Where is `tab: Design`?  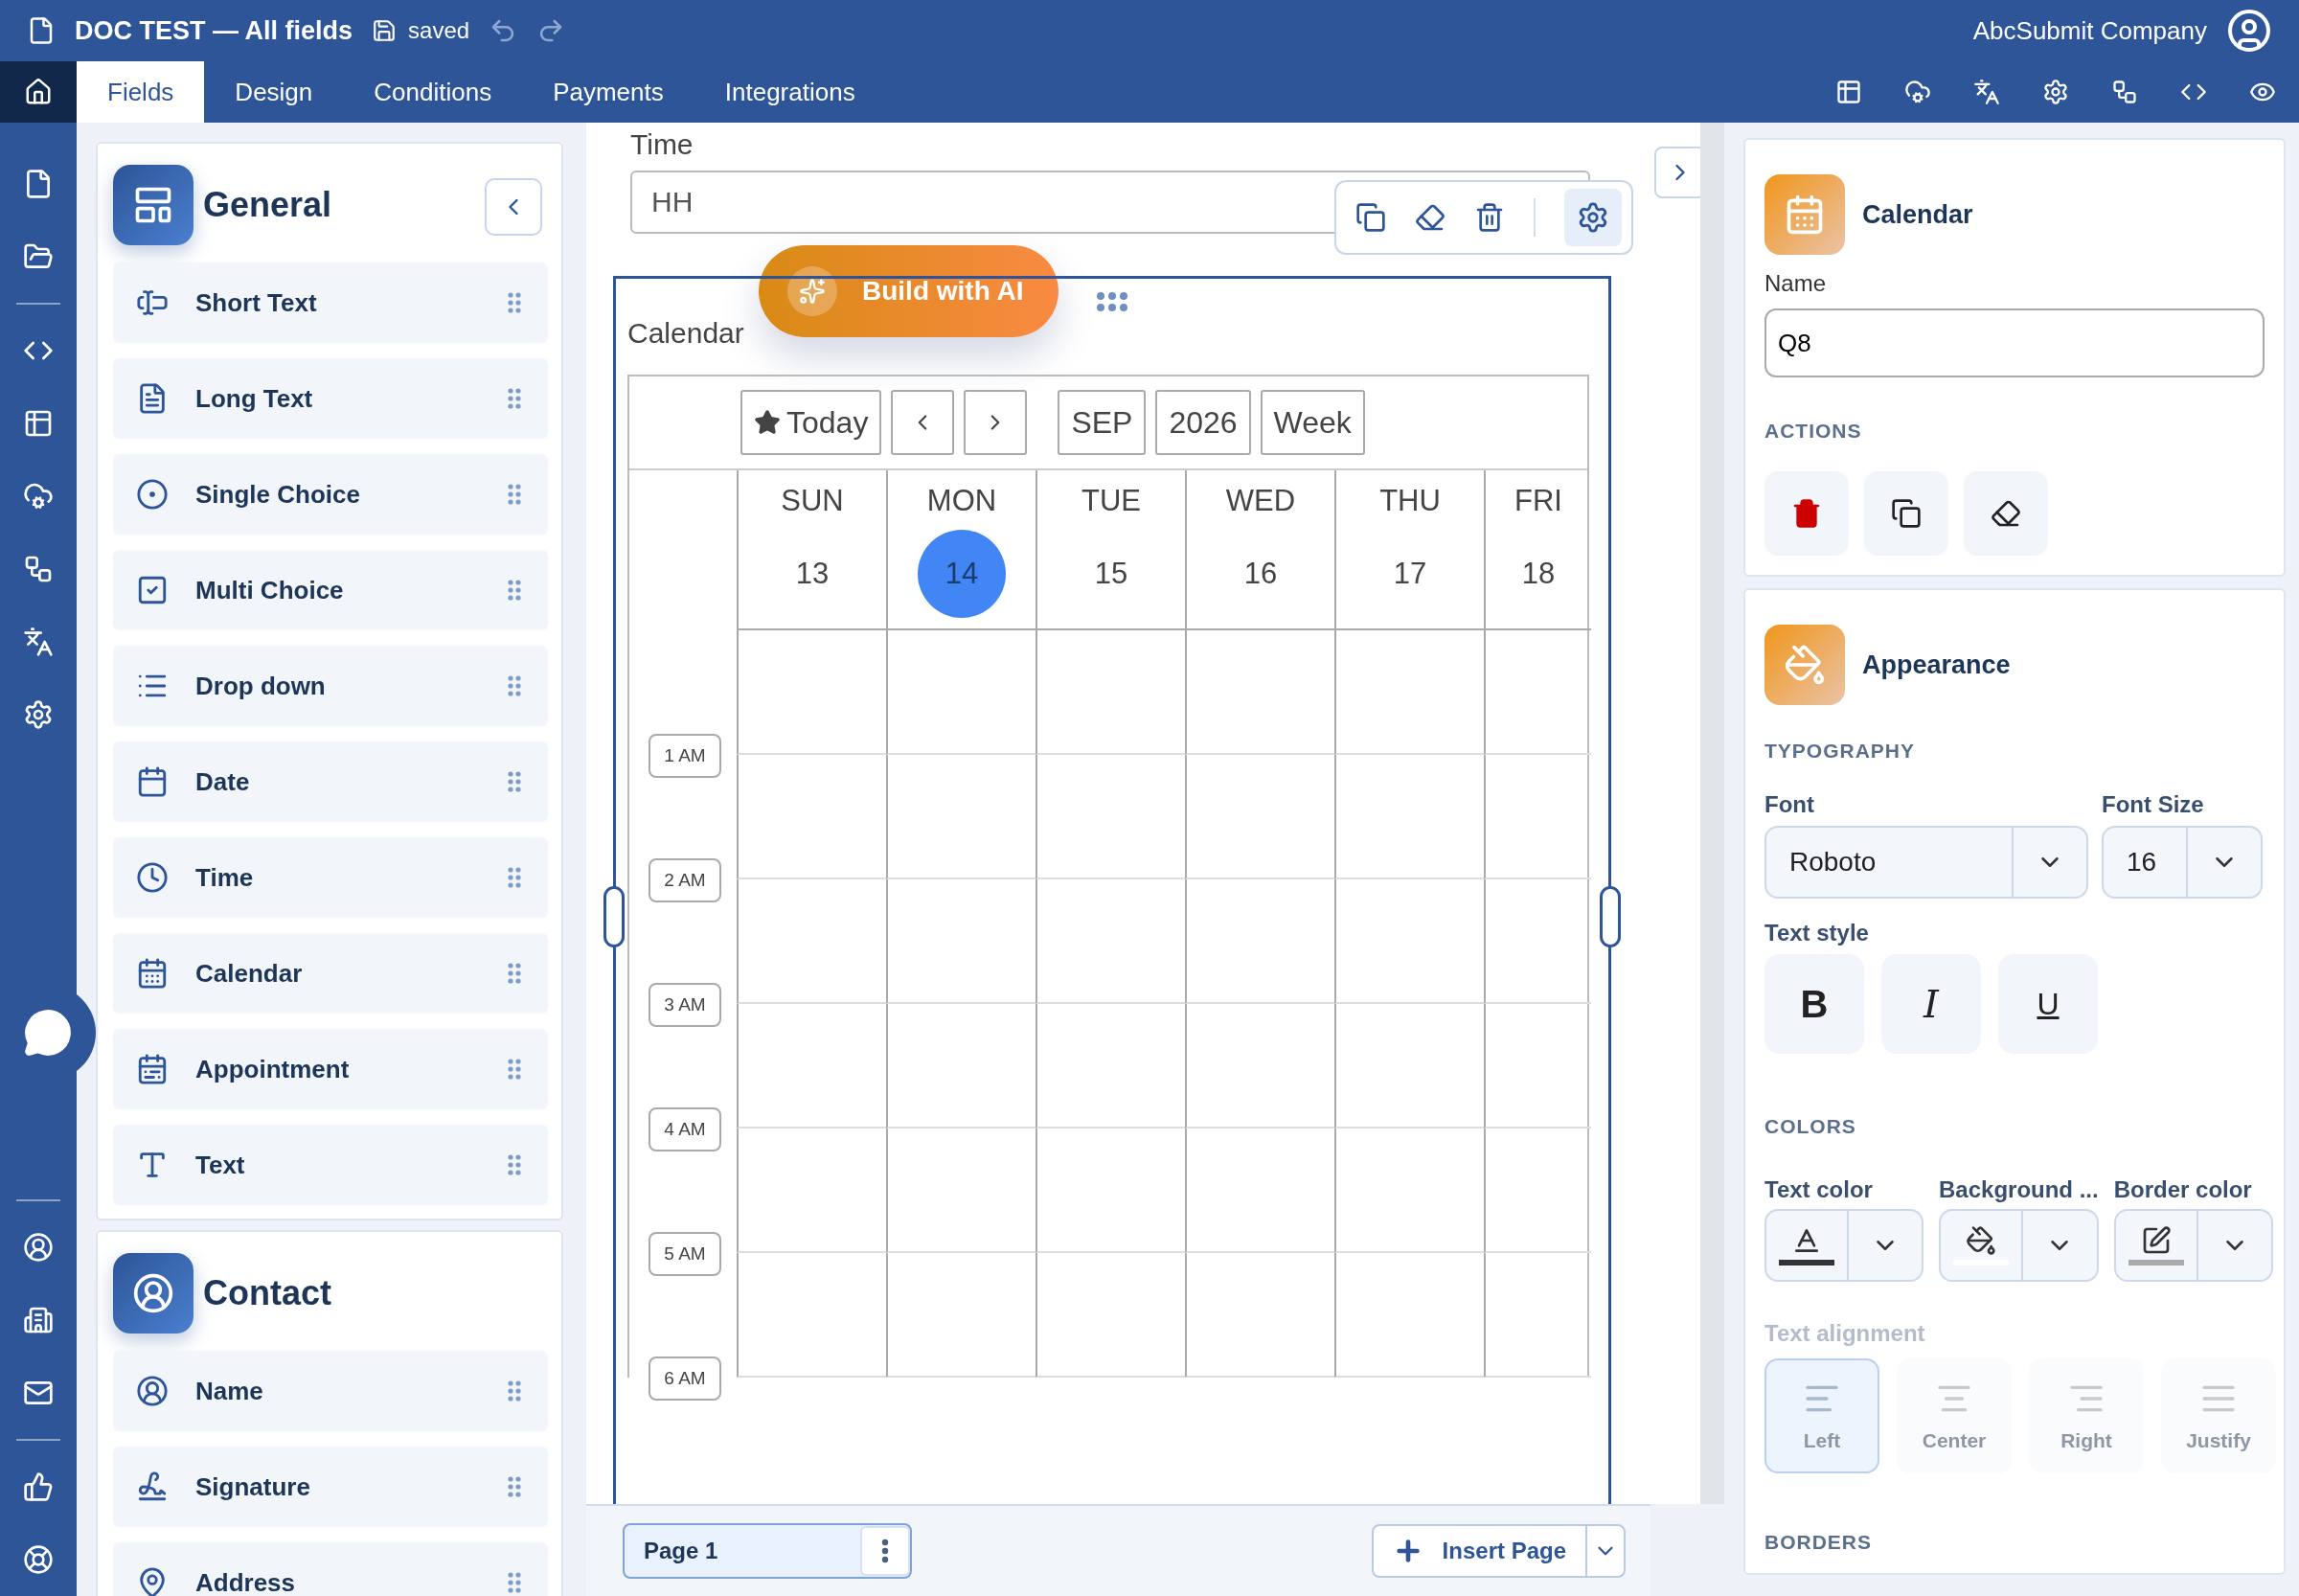 tab: Design is located at coordinates (274, 92).